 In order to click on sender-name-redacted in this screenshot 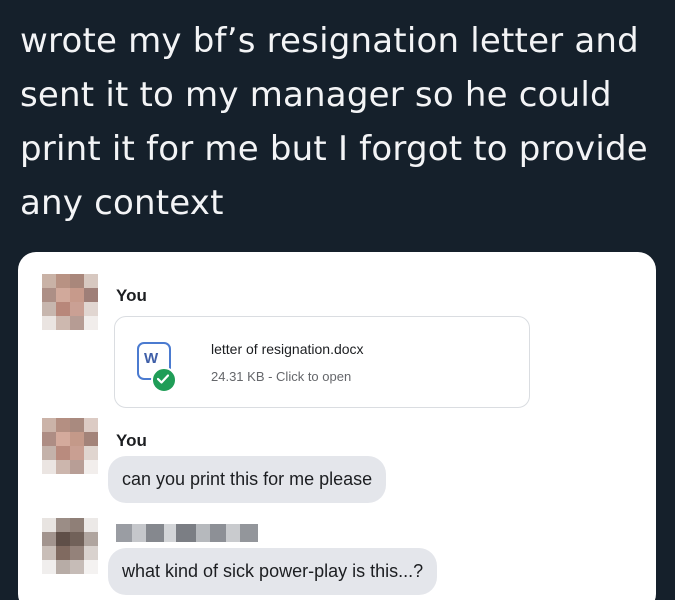, I will do `click(187, 533)`.